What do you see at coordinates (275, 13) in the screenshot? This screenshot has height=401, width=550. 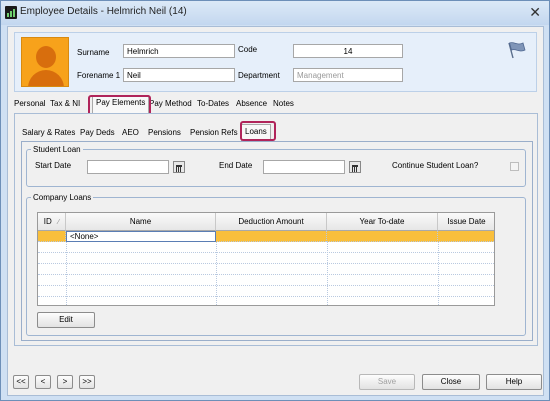 I see `title-bar: Employee Details - Helmrich Neil (14) ✕` at bounding box center [275, 13].